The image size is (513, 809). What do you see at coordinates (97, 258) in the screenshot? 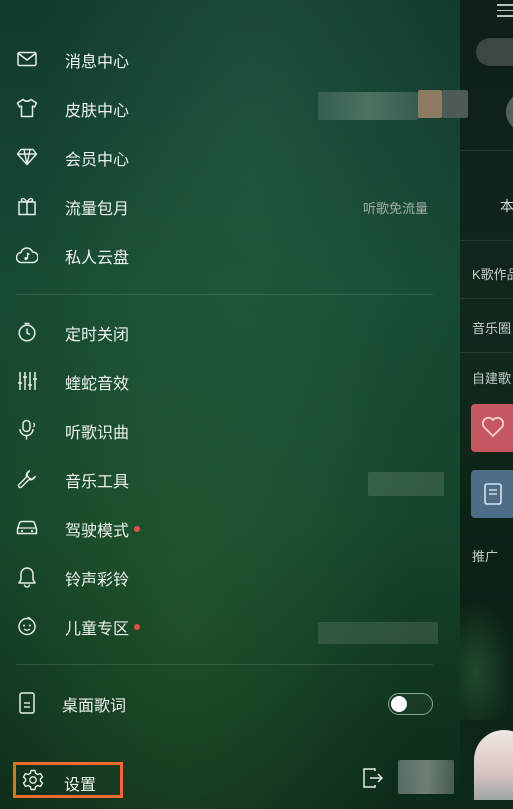
I see `menu-item-label: 私人云盘` at bounding box center [97, 258].